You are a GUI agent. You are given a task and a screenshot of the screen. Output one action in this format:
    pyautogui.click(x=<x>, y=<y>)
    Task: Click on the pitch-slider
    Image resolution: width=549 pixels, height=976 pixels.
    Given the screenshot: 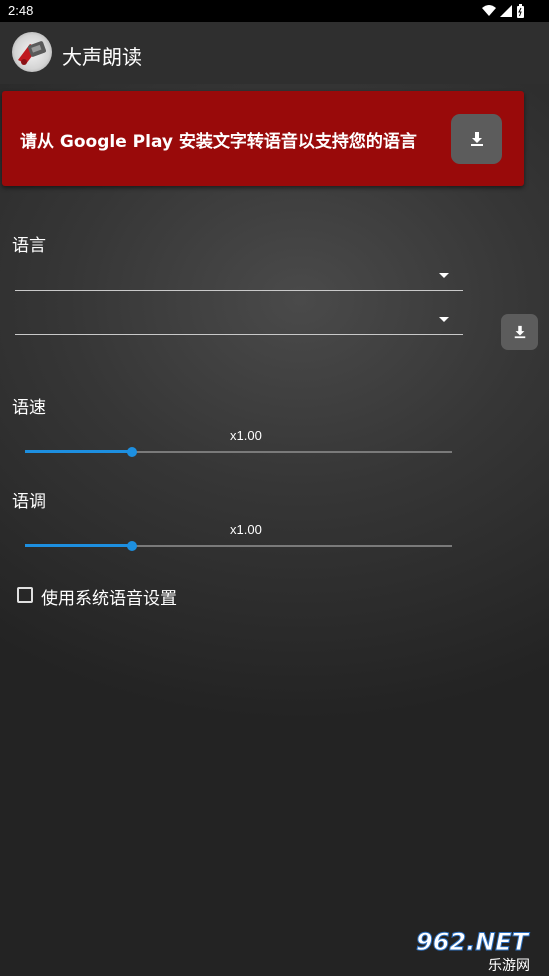 What is the action you would take?
    pyautogui.click(x=238, y=546)
    